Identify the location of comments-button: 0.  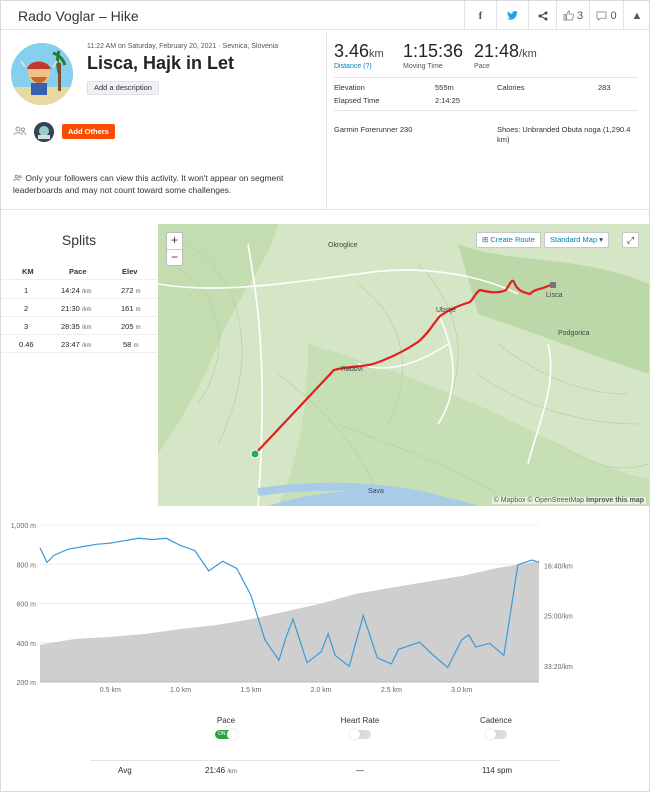
(606, 15).